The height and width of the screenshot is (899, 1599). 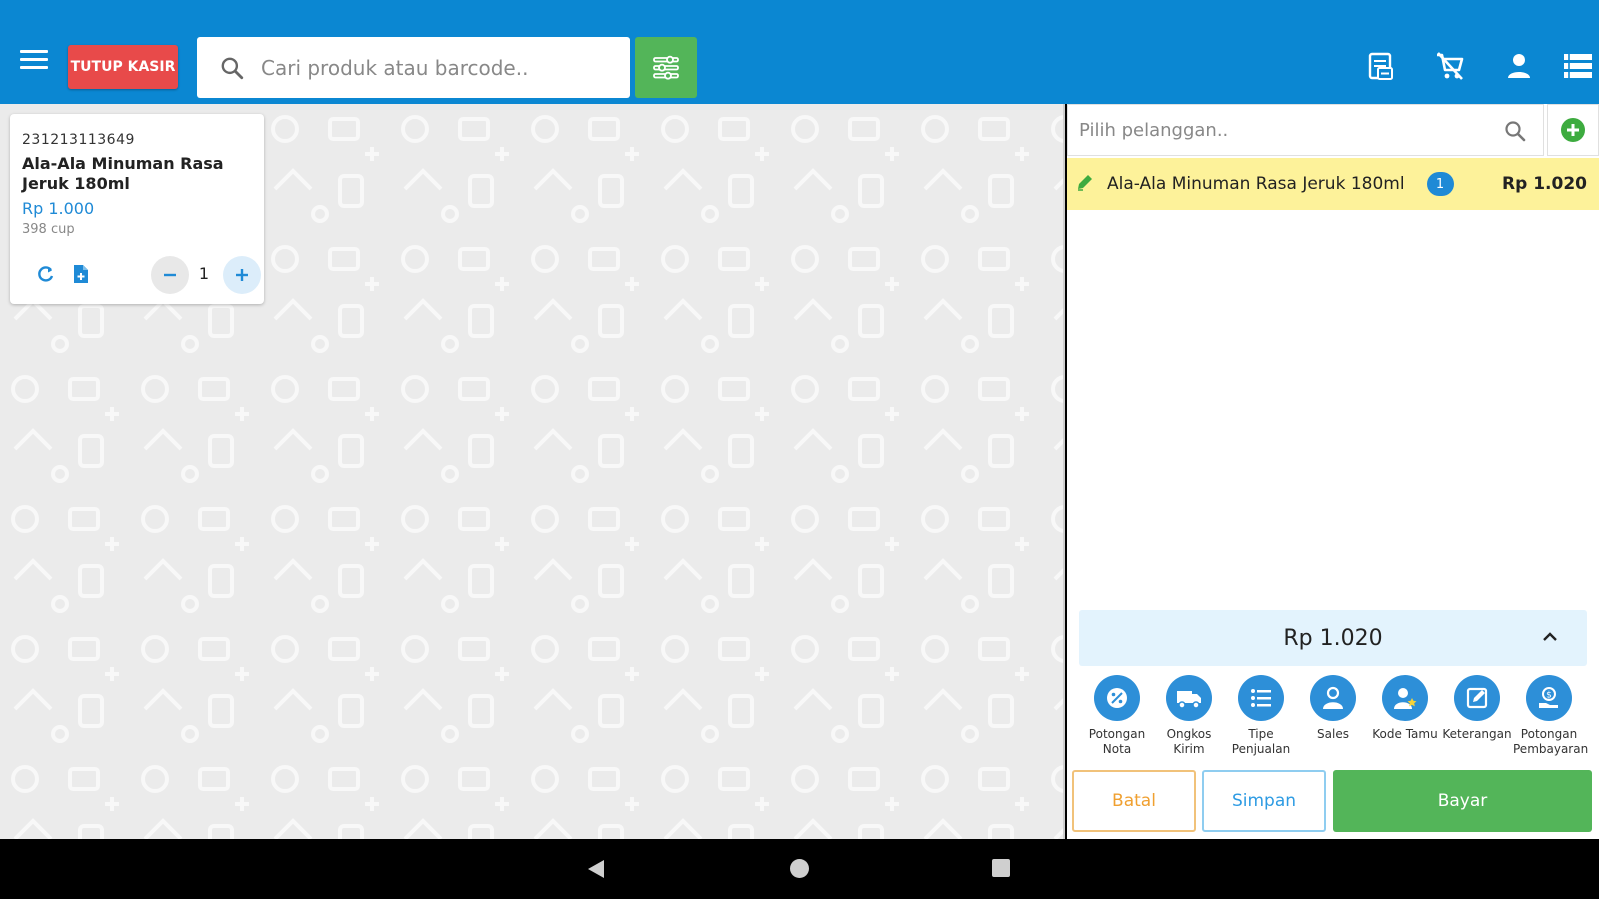 What do you see at coordinates (1519, 66) in the screenshot?
I see `user-account-icon` at bounding box center [1519, 66].